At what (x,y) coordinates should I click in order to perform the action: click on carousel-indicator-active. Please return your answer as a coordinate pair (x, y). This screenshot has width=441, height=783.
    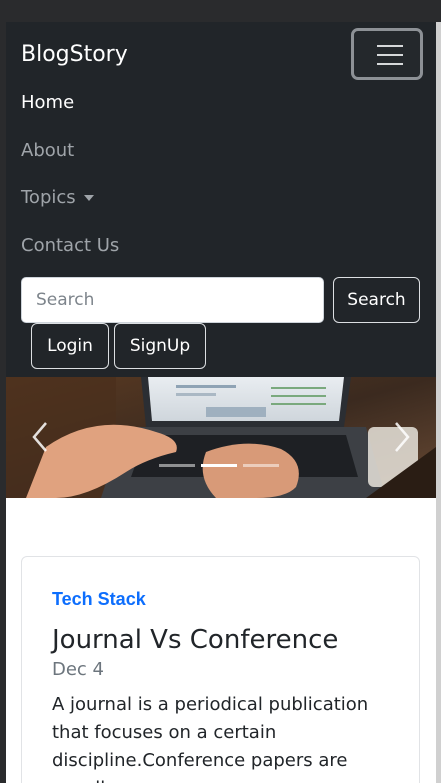
    Looking at the image, I should click on (219, 465).